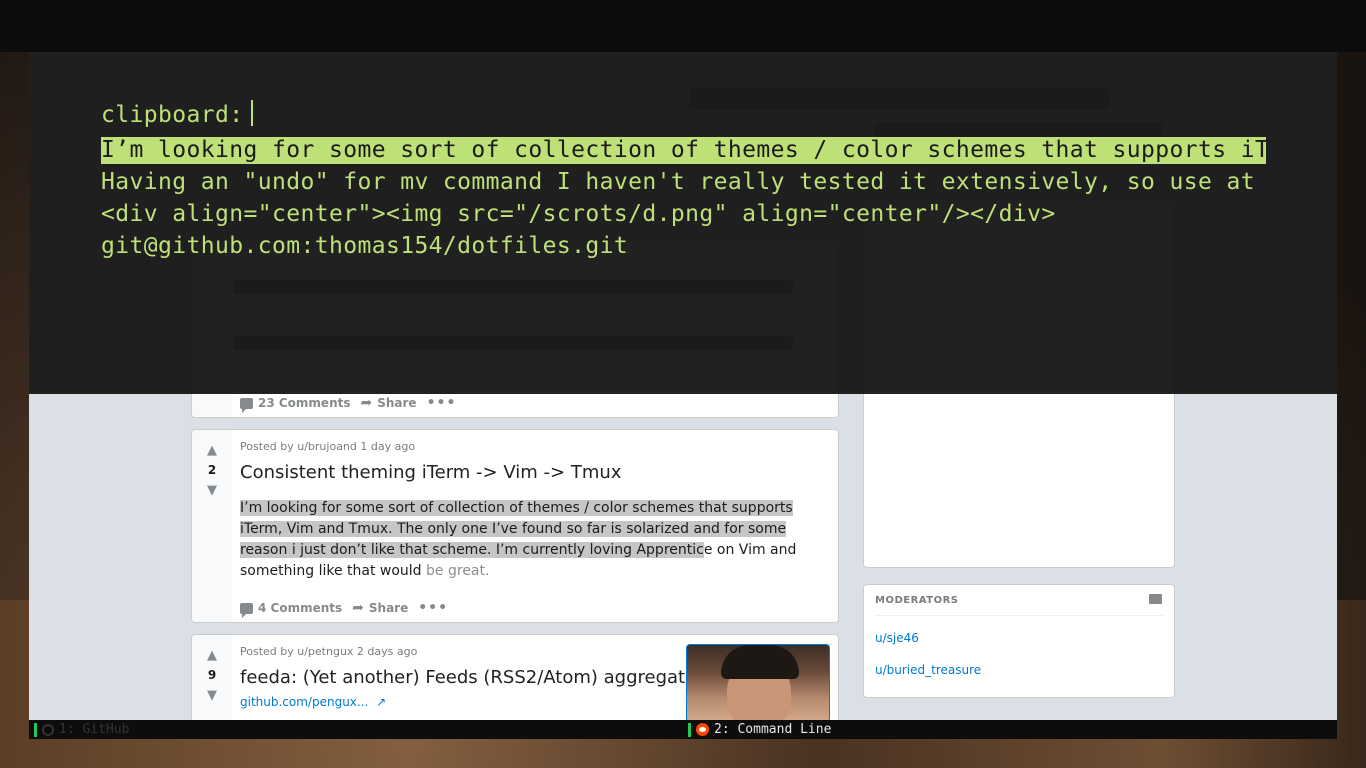 This screenshot has width=1366, height=768. What do you see at coordinates (759, 729) in the screenshot?
I see `workspace-2: 2: Command Line` at bounding box center [759, 729].